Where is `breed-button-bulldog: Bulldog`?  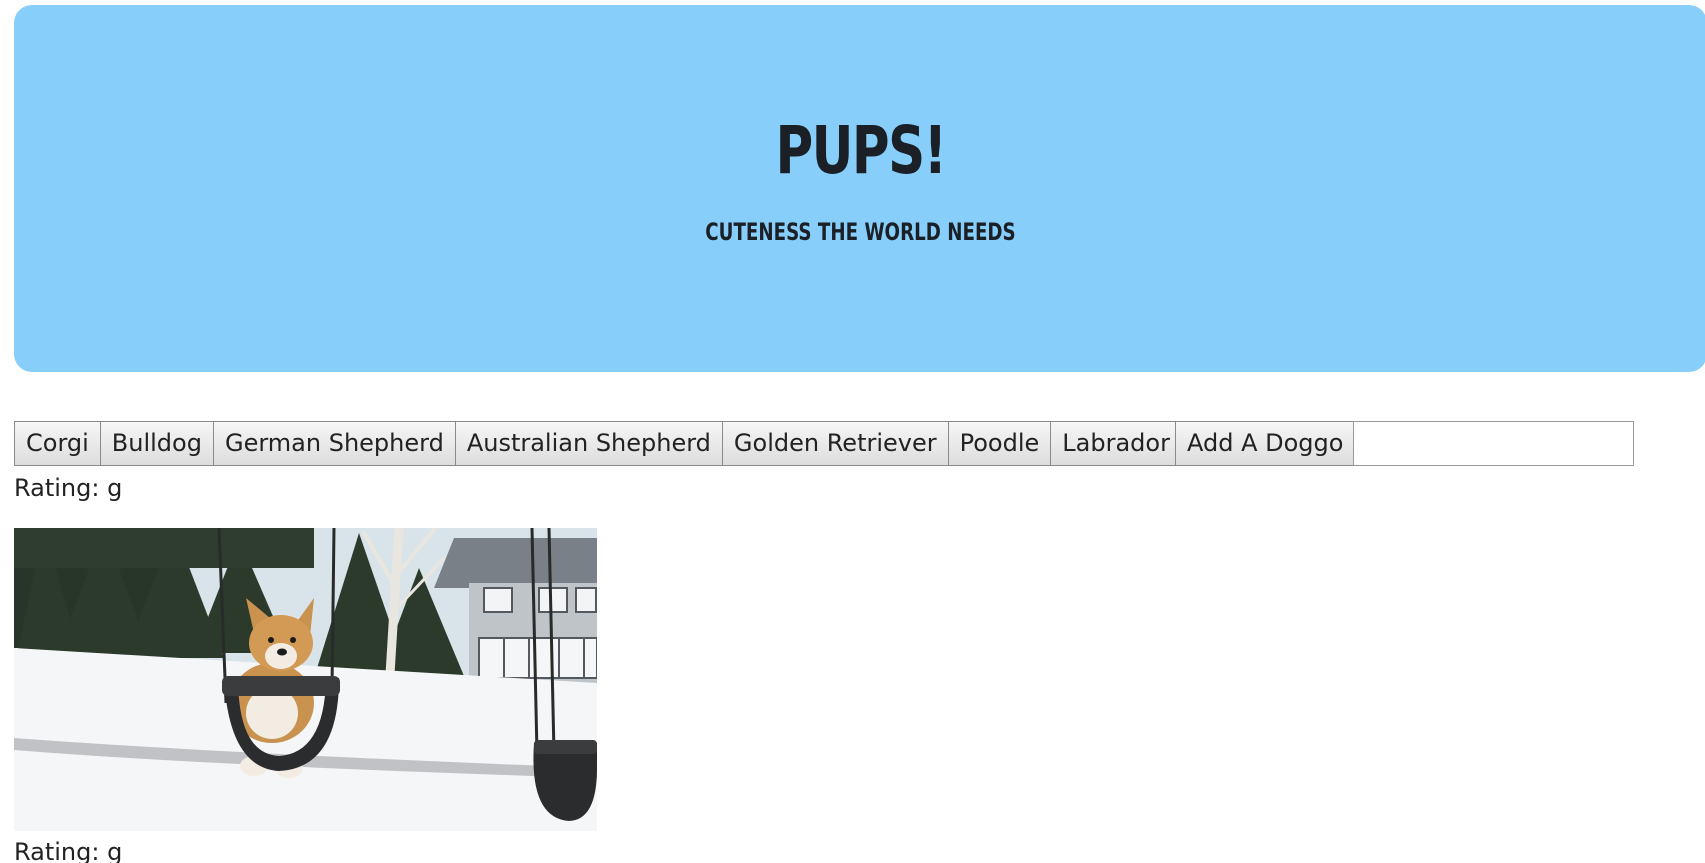 breed-button-bulldog: Bulldog is located at coordinates (156, 443).